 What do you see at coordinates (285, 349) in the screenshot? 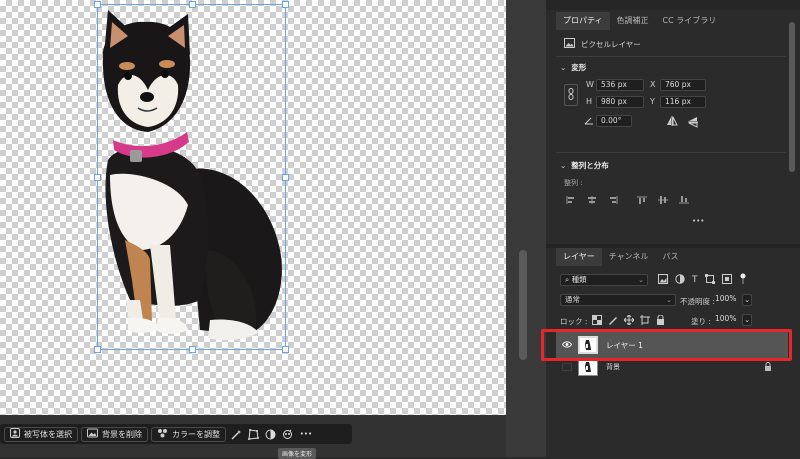
I see `handle-bottom-right` at bounding box center [285, 349].